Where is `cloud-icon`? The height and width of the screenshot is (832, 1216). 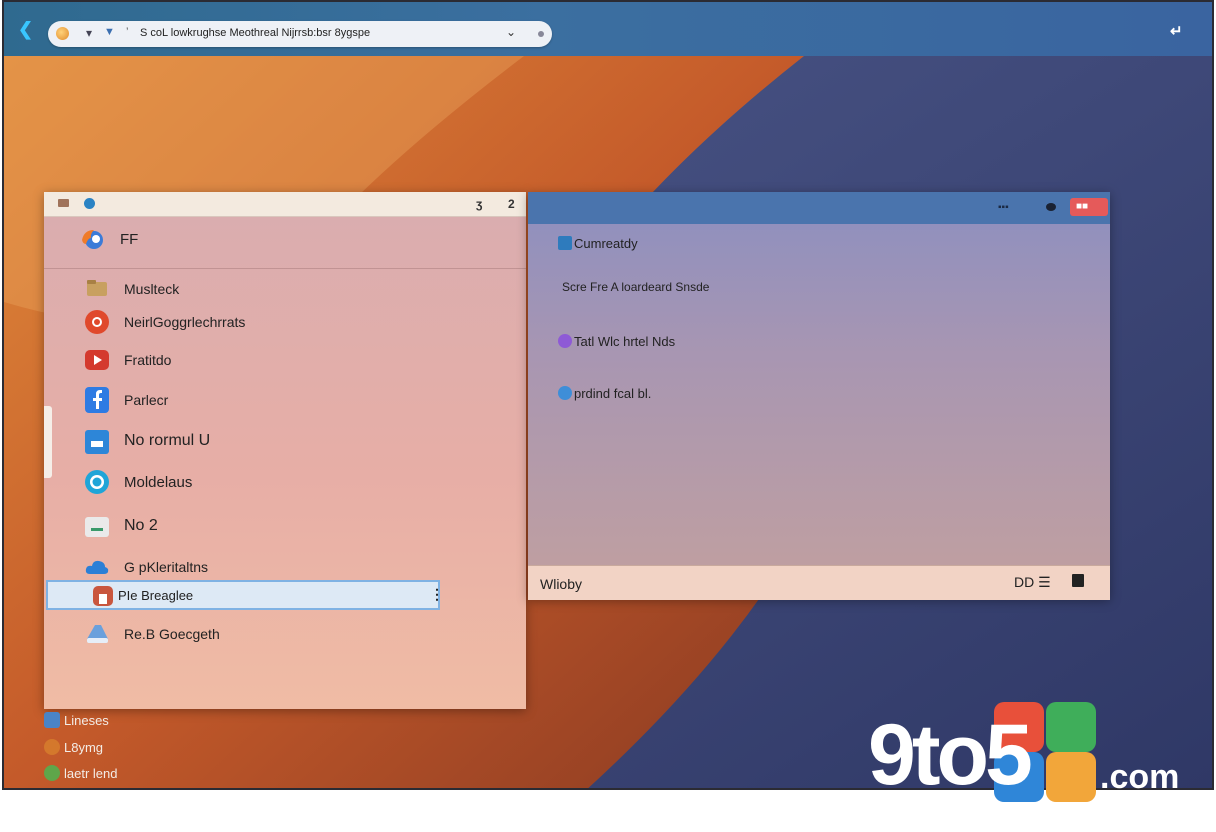 cloud-icon is located at coordinates (97, 567).